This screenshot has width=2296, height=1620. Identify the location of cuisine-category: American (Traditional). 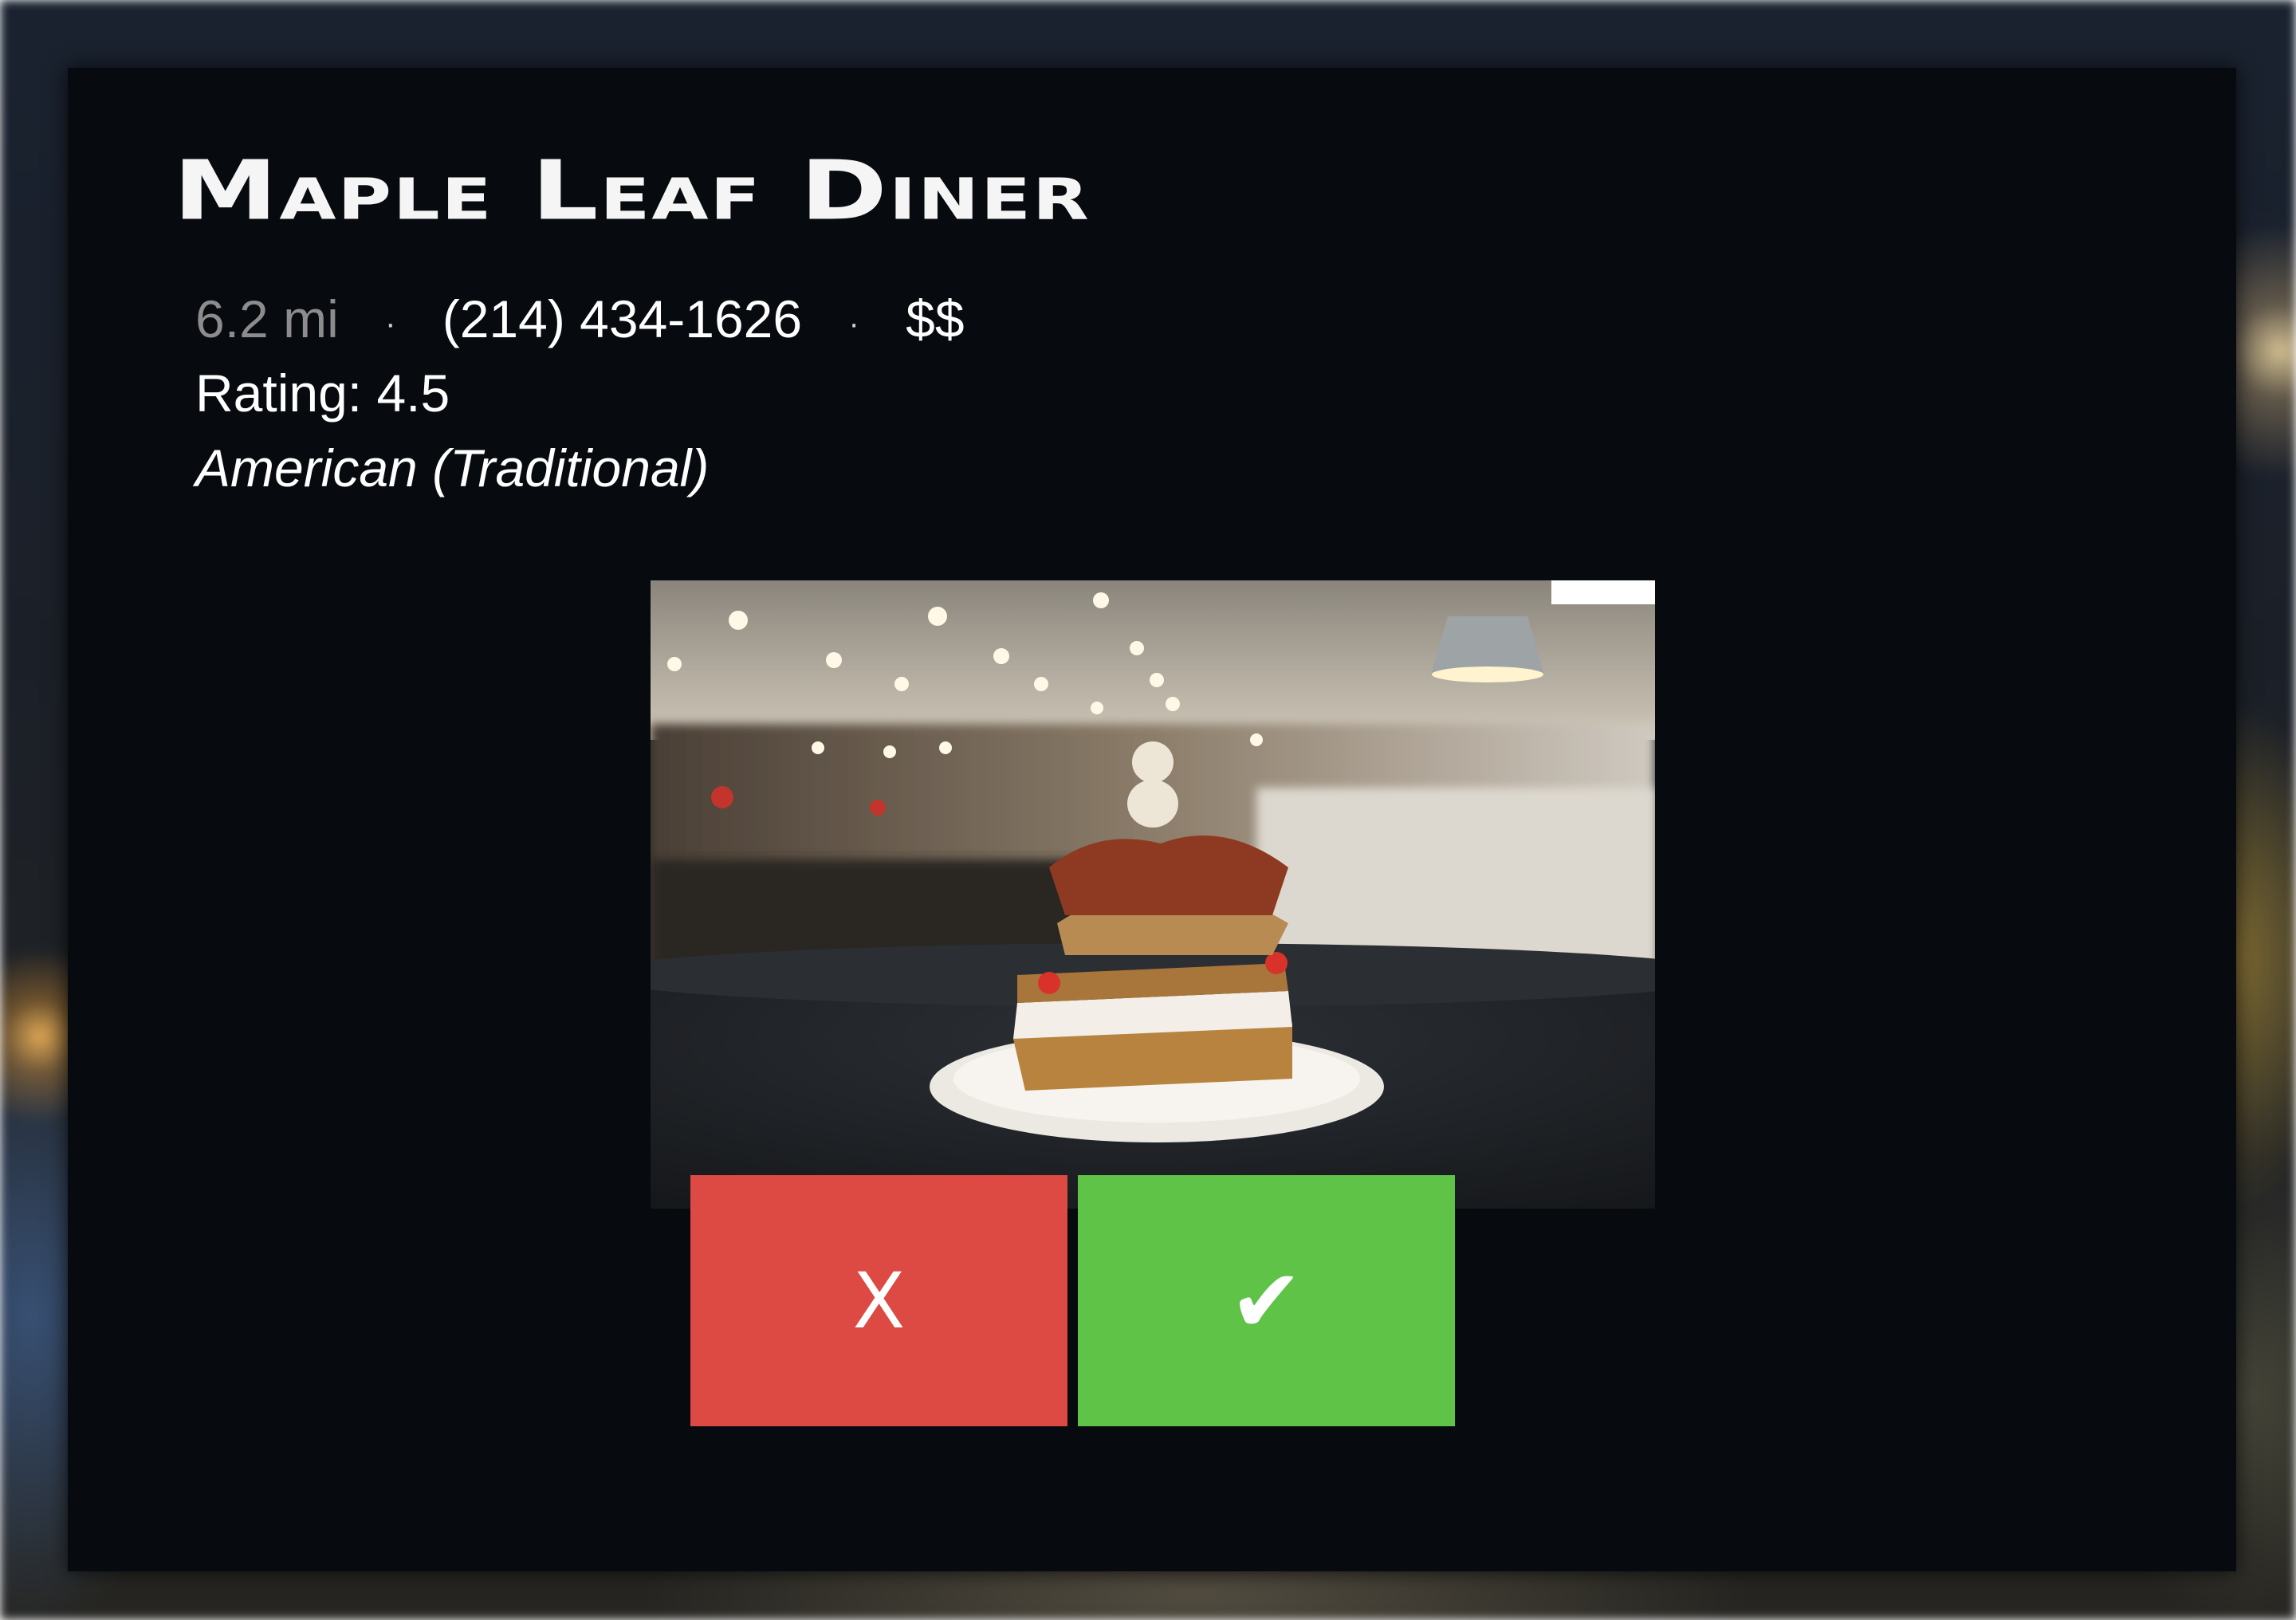
(452, 468).